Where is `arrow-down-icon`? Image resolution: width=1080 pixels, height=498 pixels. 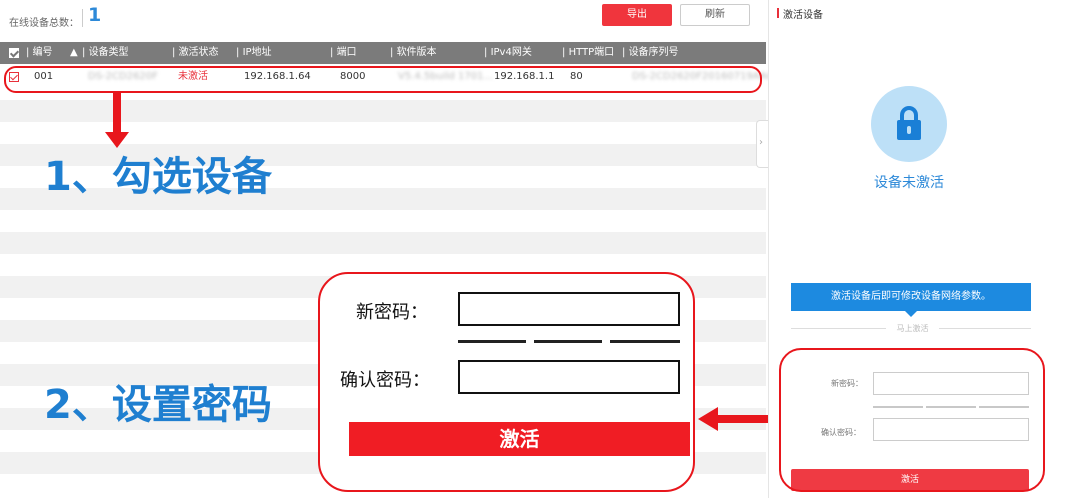 arrow-down-icon is located at coordinates (117, 113).